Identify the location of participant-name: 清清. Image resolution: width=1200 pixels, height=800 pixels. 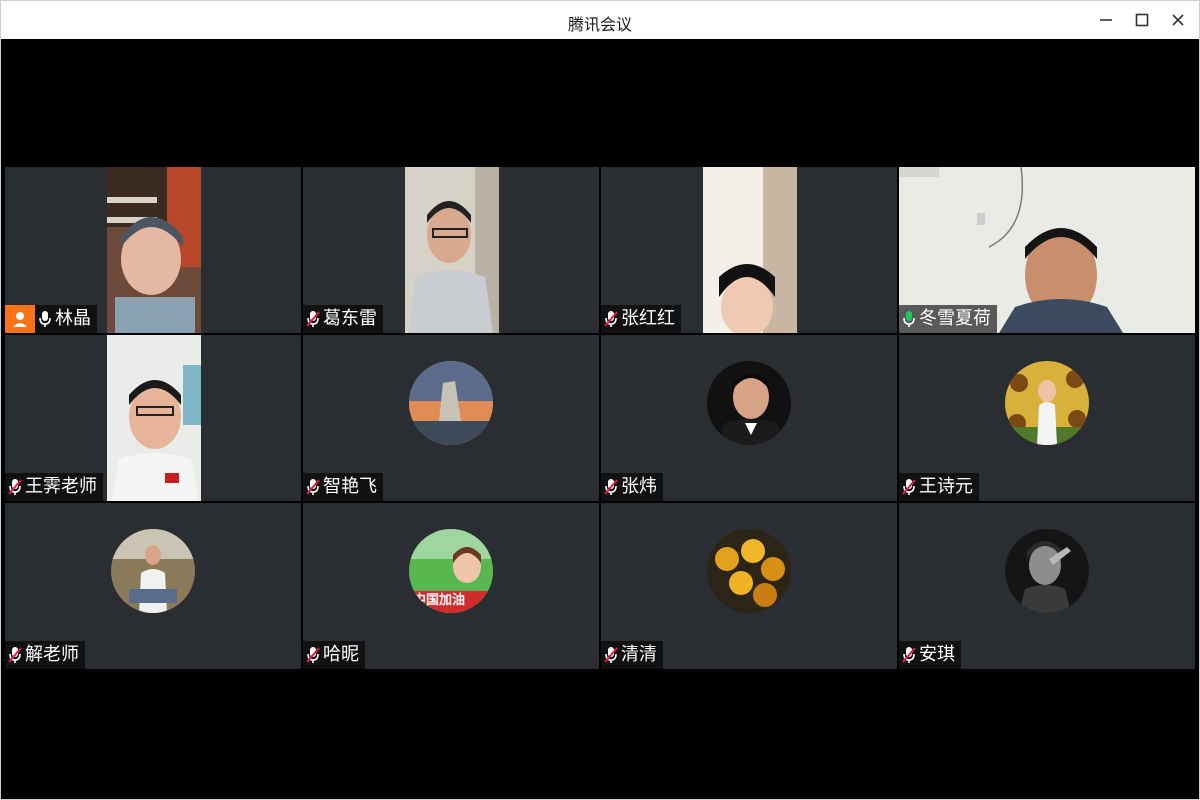
(639, 654).